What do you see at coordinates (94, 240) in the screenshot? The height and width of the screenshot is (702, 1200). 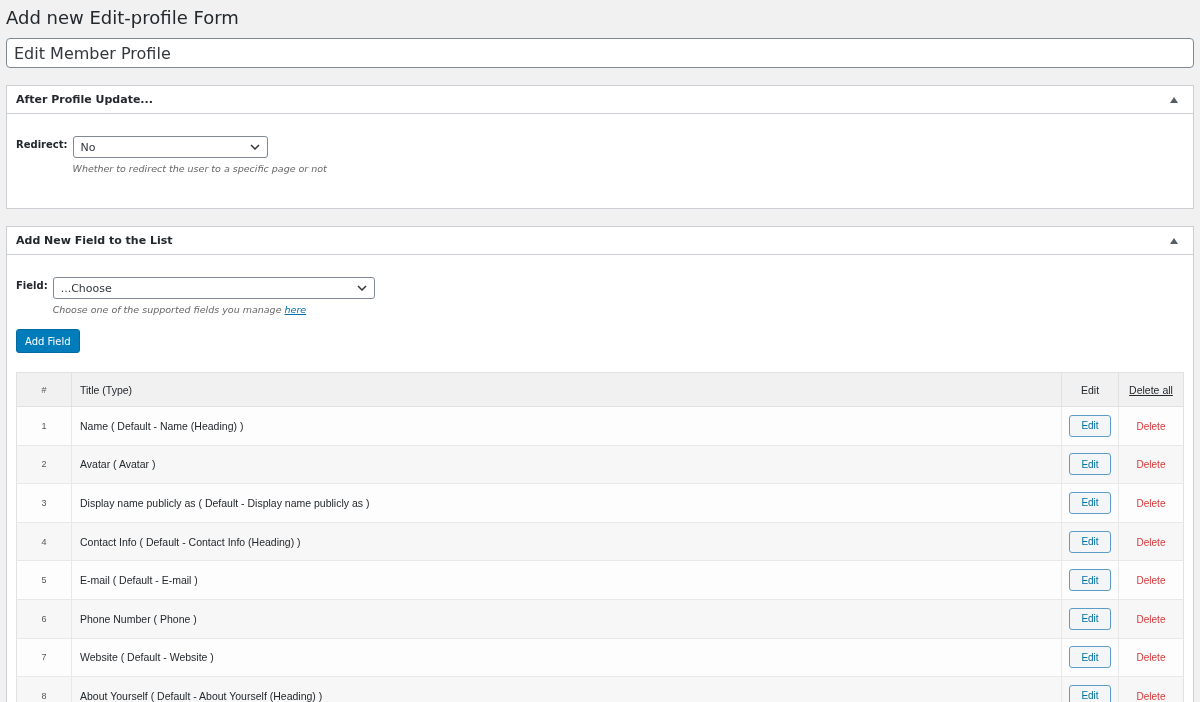 I see `panel-title: Add New Field to the List` at bounding box center [94, 240].